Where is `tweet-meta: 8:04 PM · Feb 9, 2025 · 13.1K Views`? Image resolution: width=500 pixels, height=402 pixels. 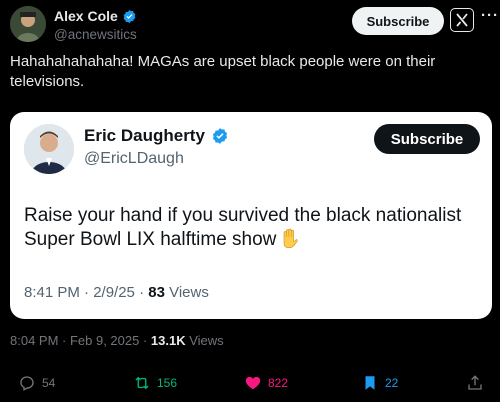 tweet-meta: 8:04 PM · Feb 9, 2025 · 13.1K Views is located at coordinates (117, 340).